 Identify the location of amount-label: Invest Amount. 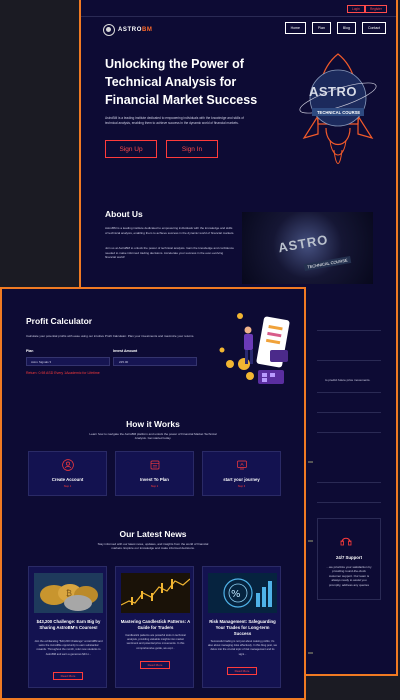
(125, 351).